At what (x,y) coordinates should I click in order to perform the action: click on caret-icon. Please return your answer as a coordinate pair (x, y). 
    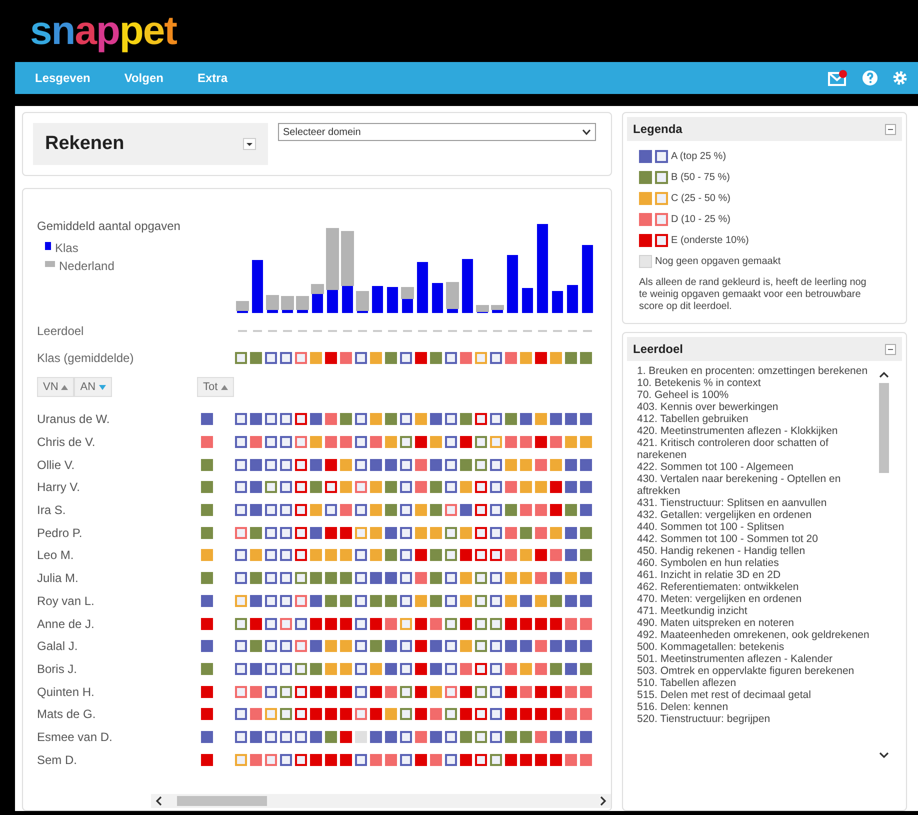
    Looking at the image, I should click on (249, 144).